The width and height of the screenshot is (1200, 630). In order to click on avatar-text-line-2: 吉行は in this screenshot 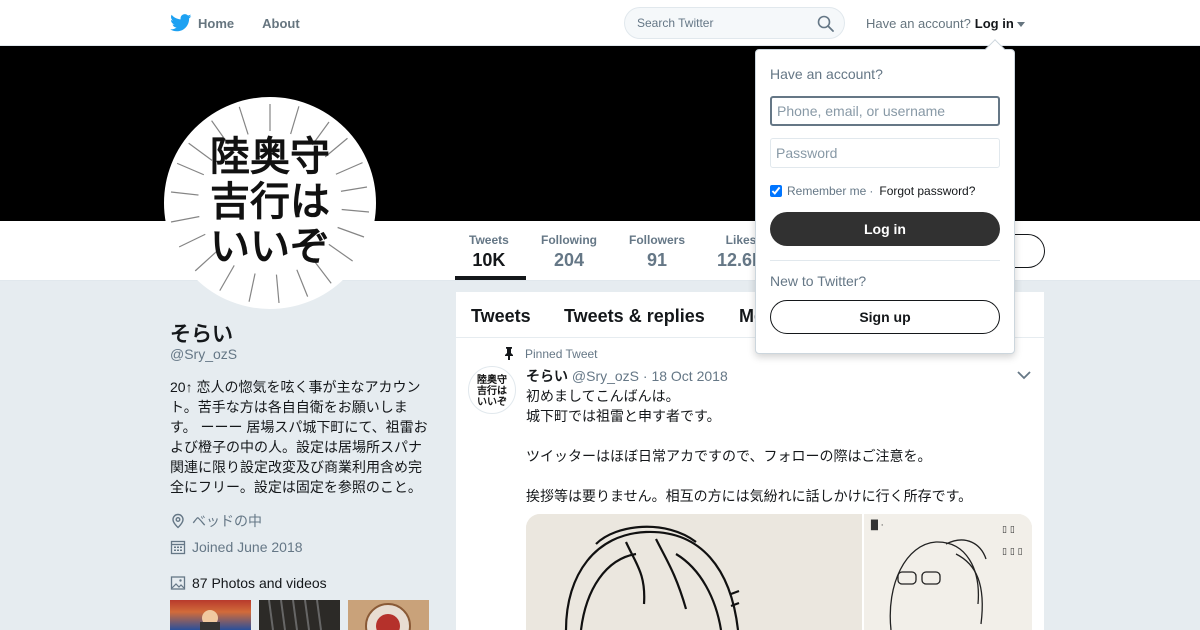, I will do `click(270, 201)`.